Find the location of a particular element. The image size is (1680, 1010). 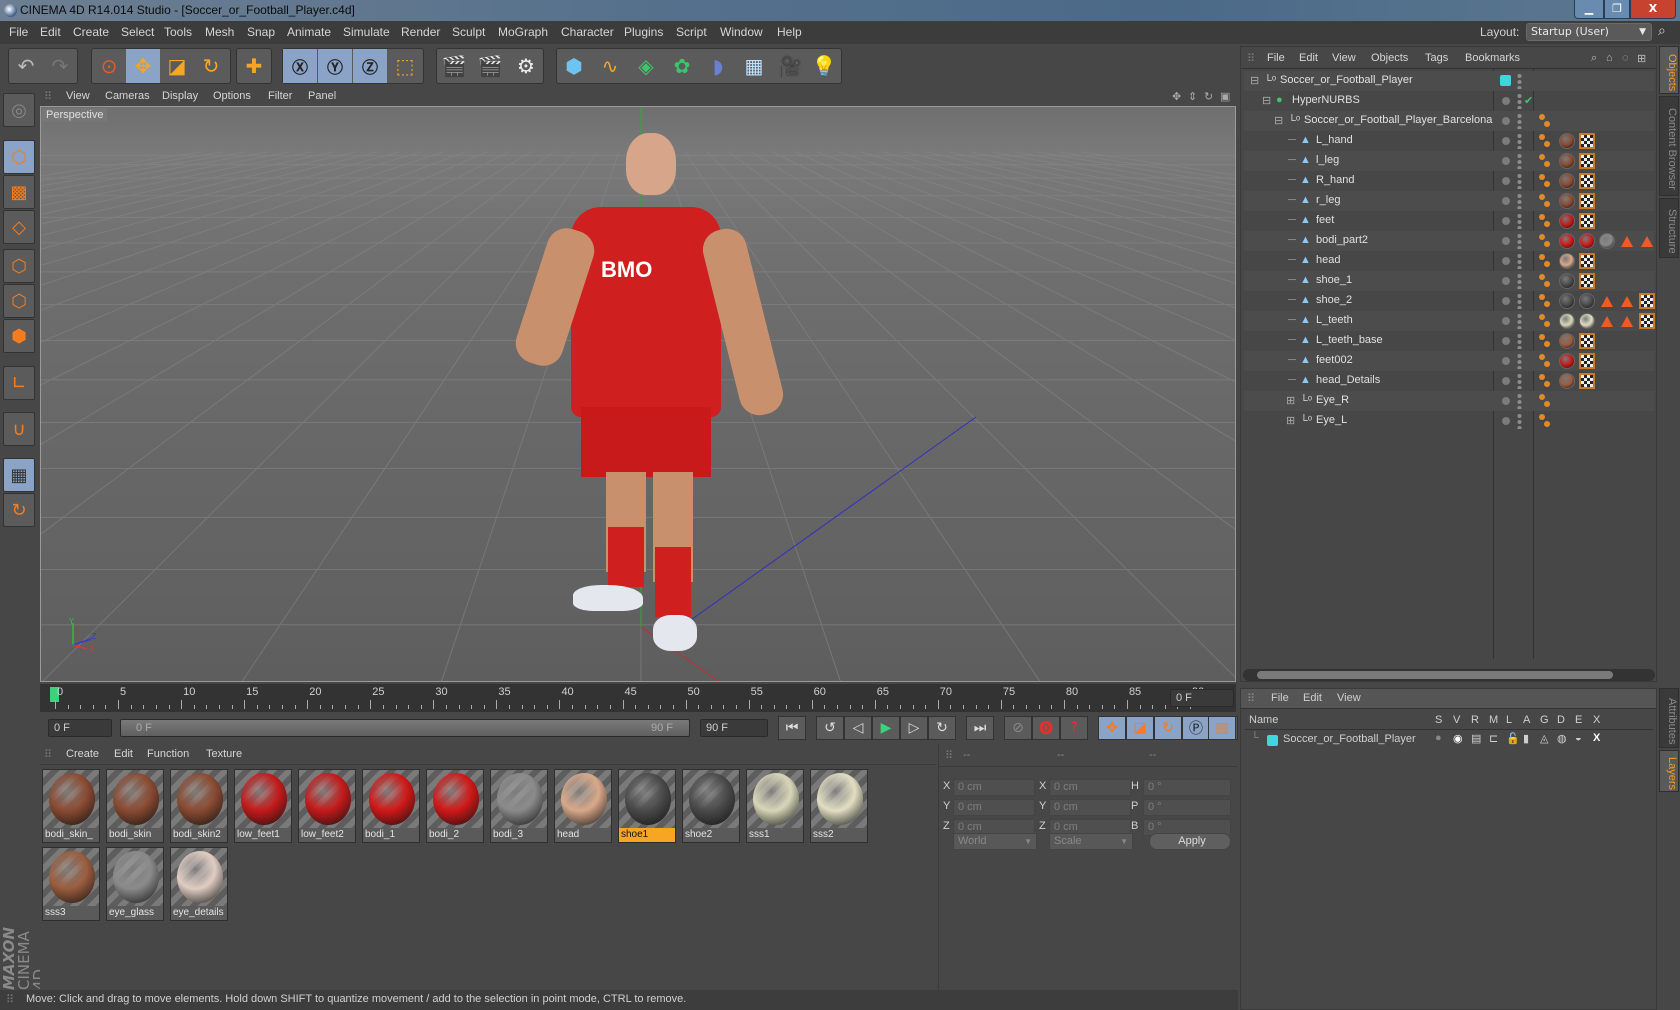

layer-column-header: R is located at coordinates (1475, 720).